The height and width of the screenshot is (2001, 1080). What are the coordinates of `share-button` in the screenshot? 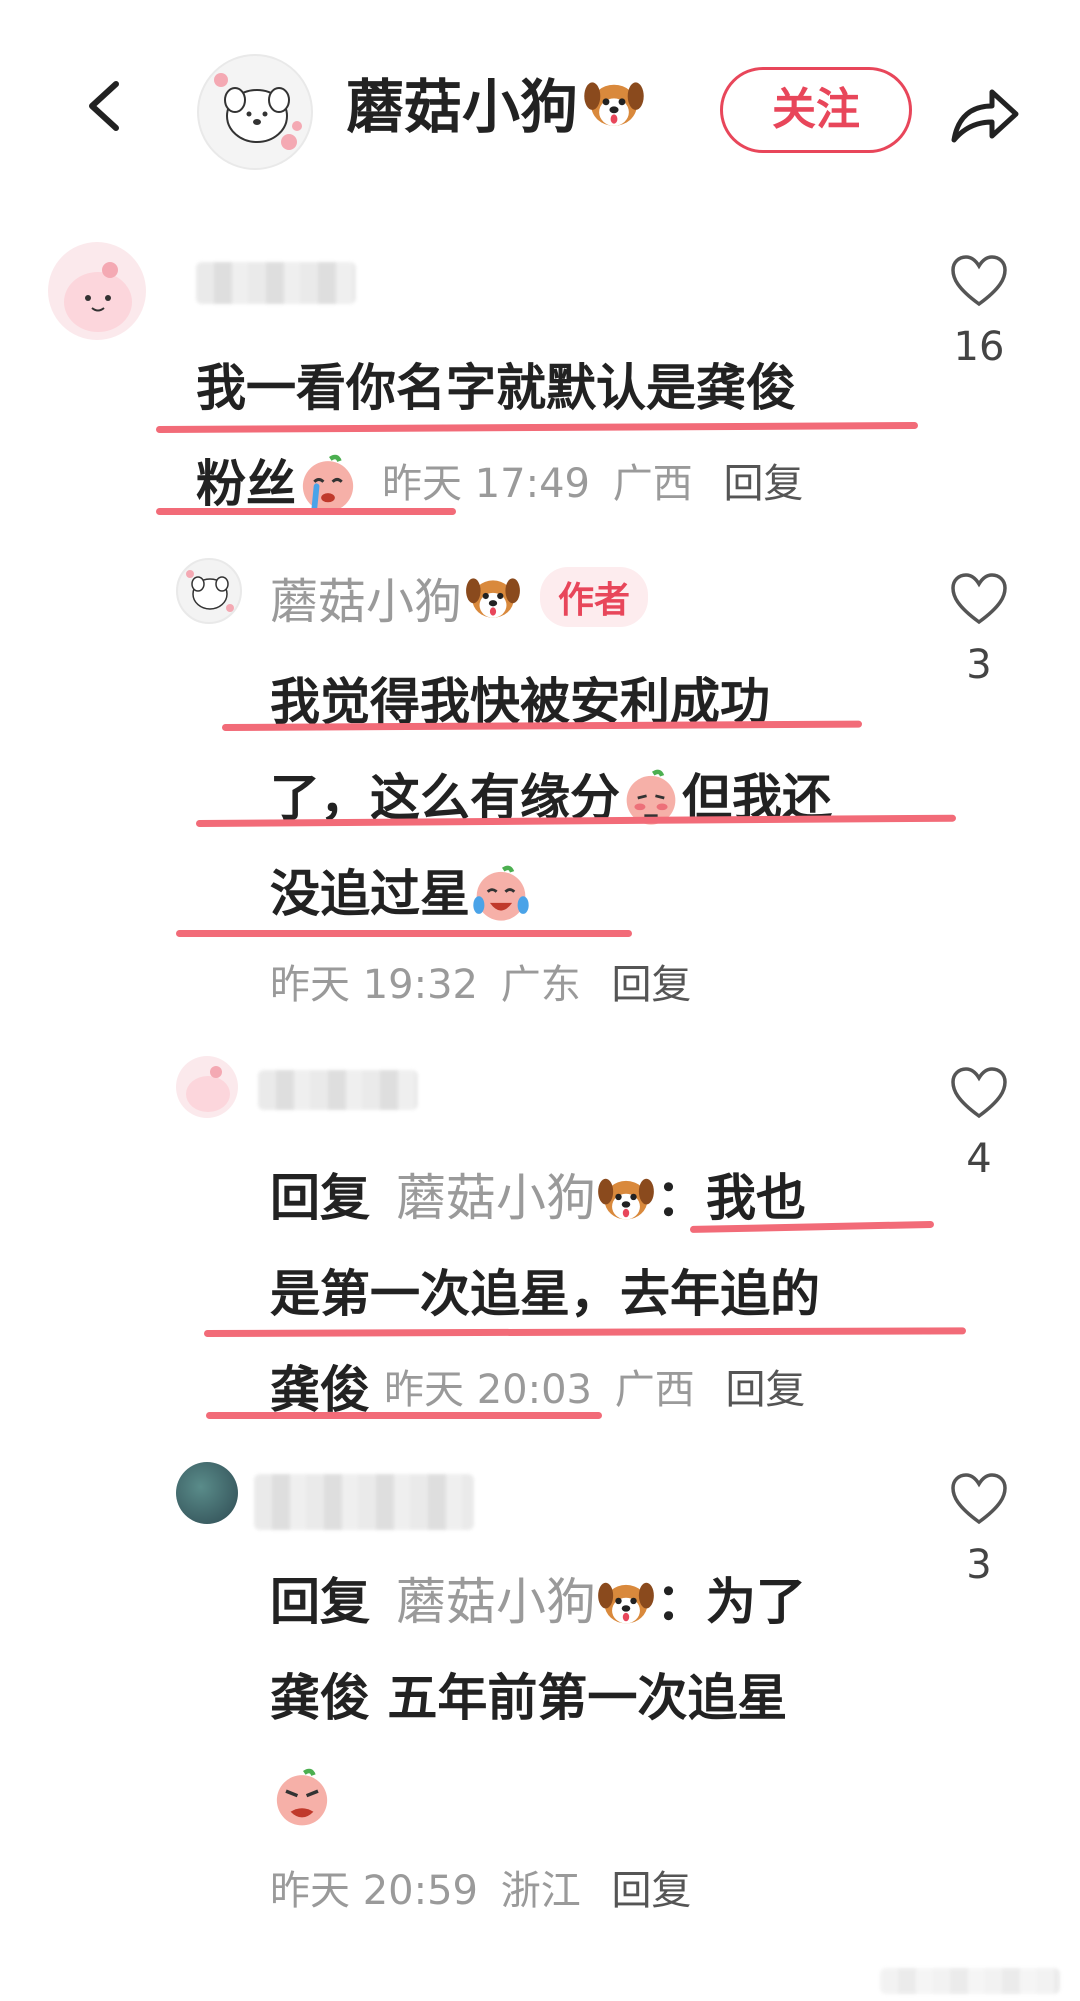 It's located at (985, 115).